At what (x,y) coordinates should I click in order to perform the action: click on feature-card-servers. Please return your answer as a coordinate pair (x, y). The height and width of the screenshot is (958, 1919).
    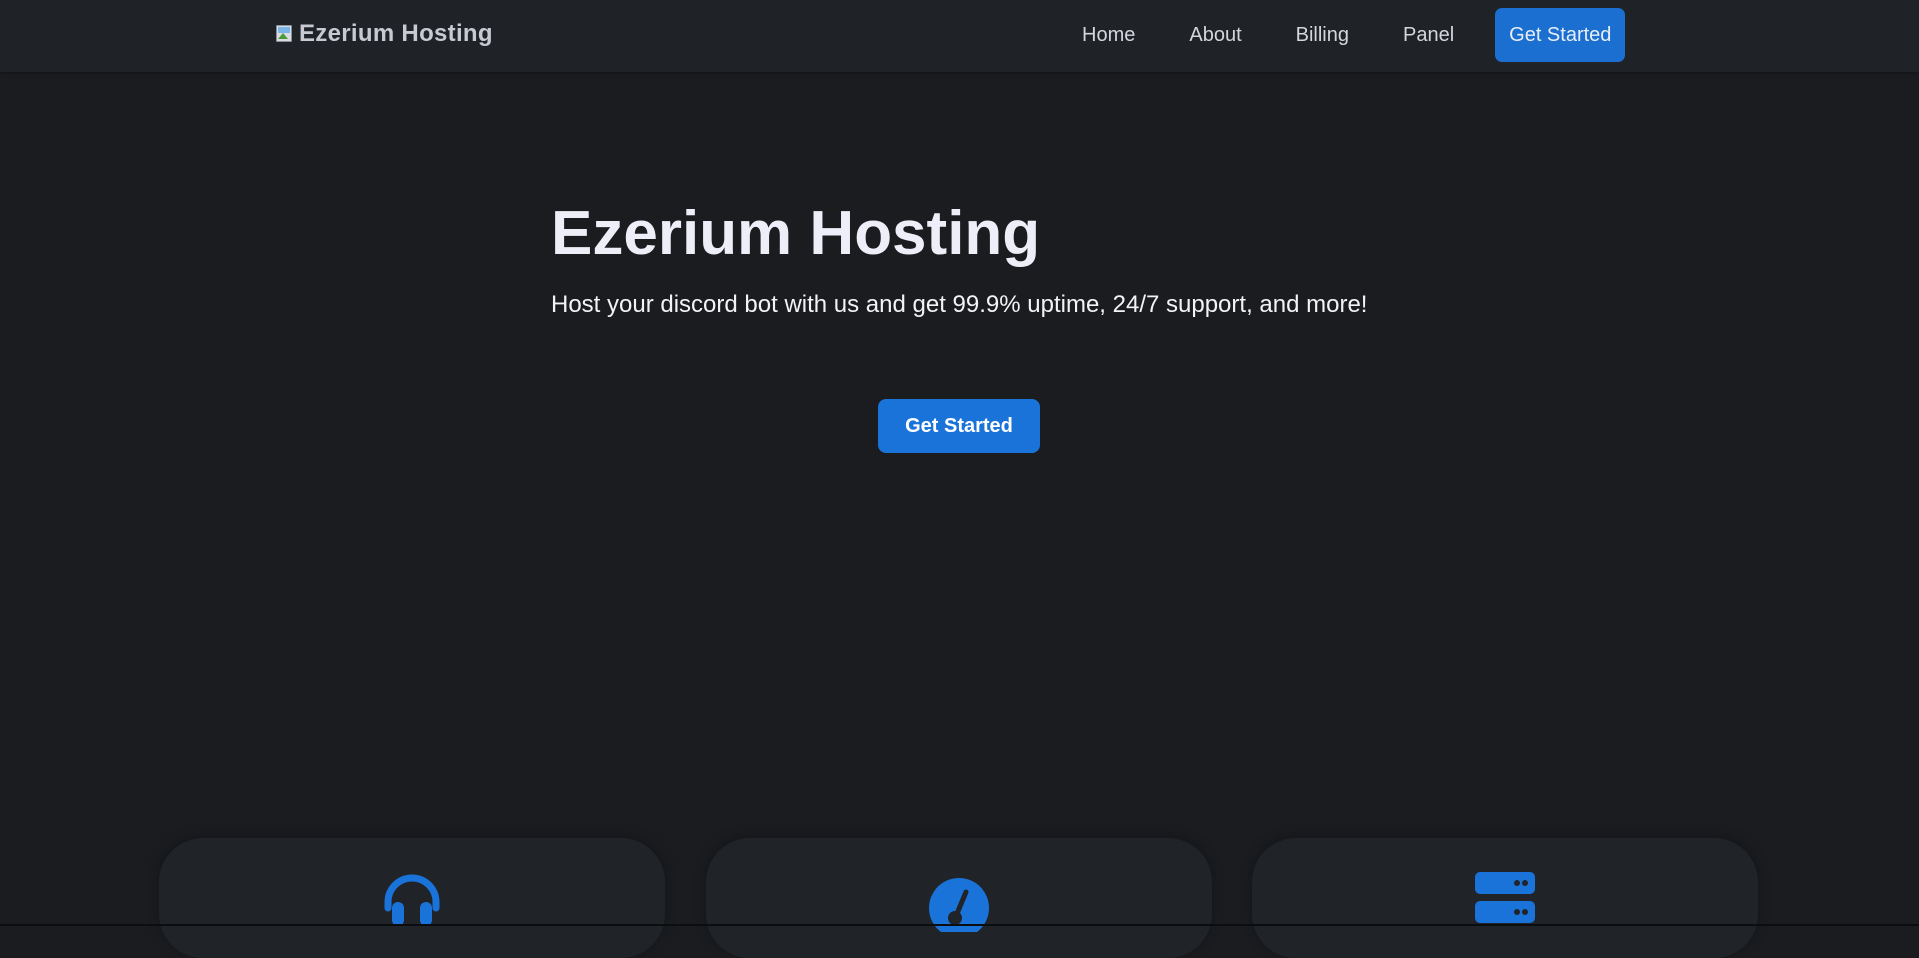
    Looking at the image, I should click on (1505, 898).